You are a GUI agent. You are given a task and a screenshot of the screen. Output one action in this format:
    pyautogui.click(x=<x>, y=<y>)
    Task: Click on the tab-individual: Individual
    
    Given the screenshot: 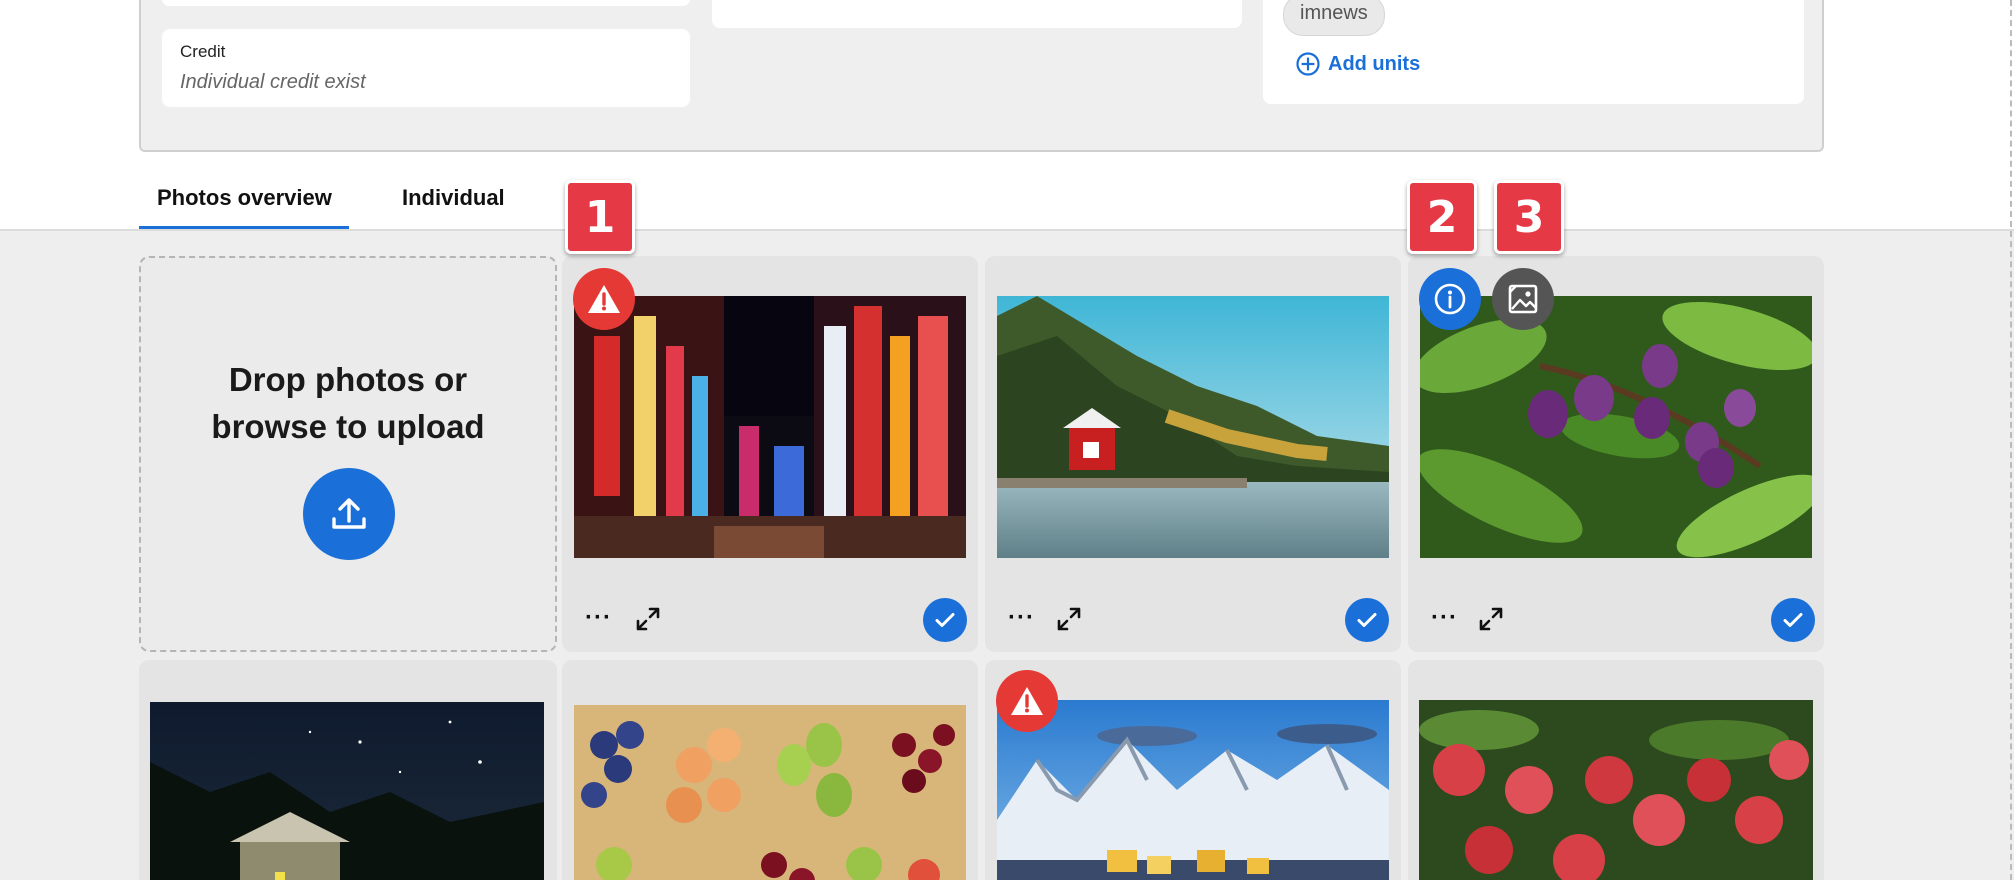 What is the action you would take?
    pyautogui.click(x=453, y=198)
    